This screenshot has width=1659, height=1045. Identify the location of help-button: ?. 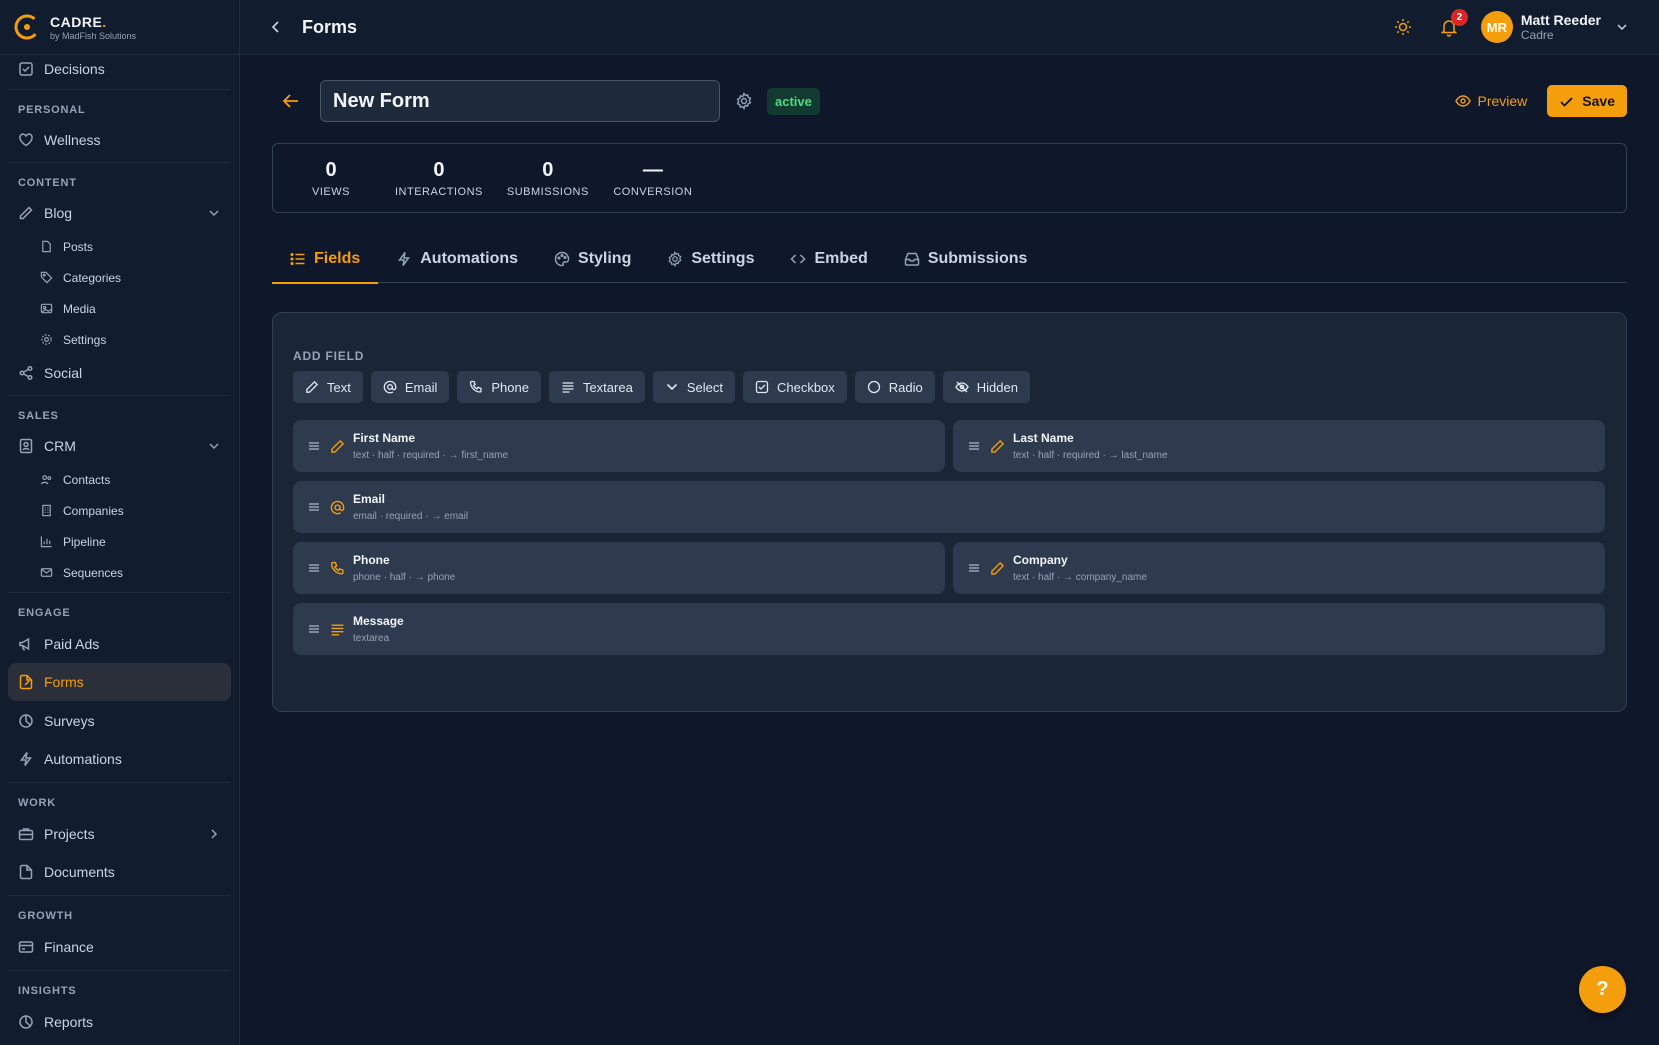
(1602, 989).